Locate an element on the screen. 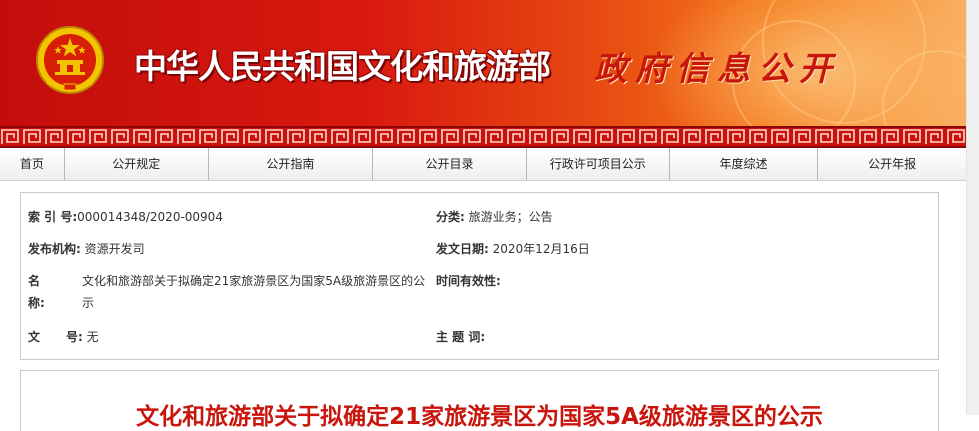  main-nav: 首页 公开规定 公开指南 公开目录 行政许可项目公示 年度综述 公开年报 is located at coordinates (483, 164).